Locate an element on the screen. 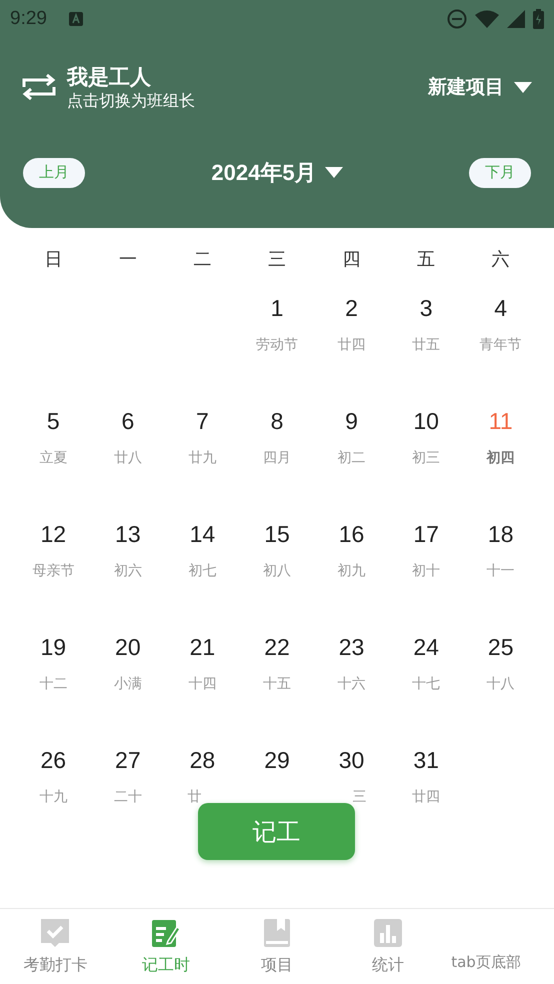 The height and width of the screenshot is (984, 554). battery-icon is located at coordinates (538, 19).